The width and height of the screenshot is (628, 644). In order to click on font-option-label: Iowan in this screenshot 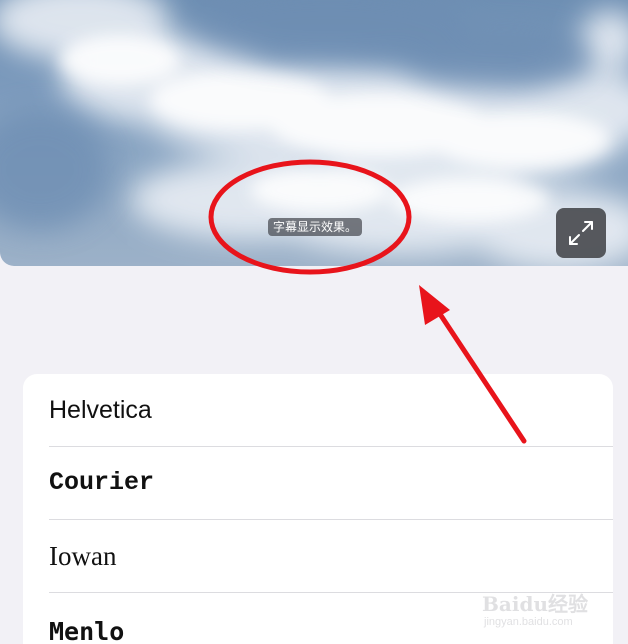, I will do `click(83, 556)`.